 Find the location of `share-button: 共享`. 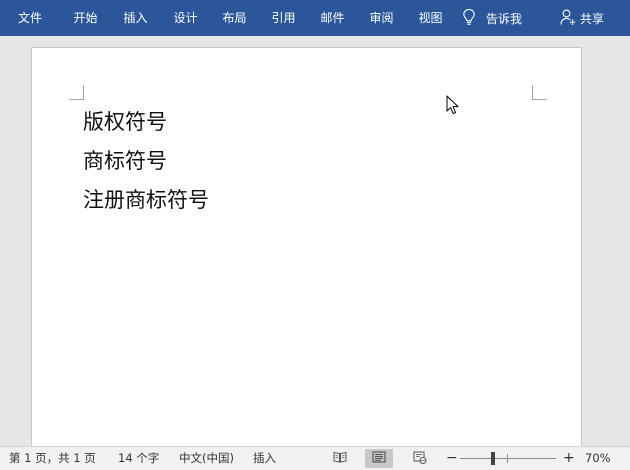

share-button: 共享 is located at coordinates (582, 18).